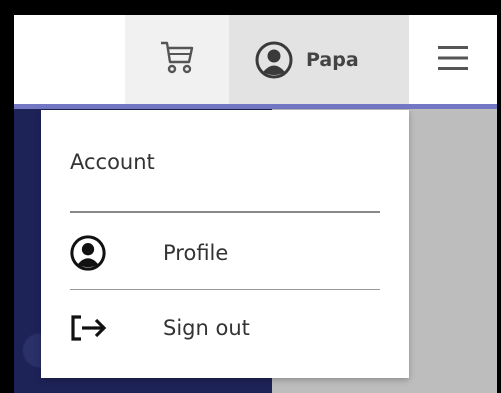 The height and width of the screenshot is (393, 501). I want to click on hamburger-menu-button, so click(453, 59).